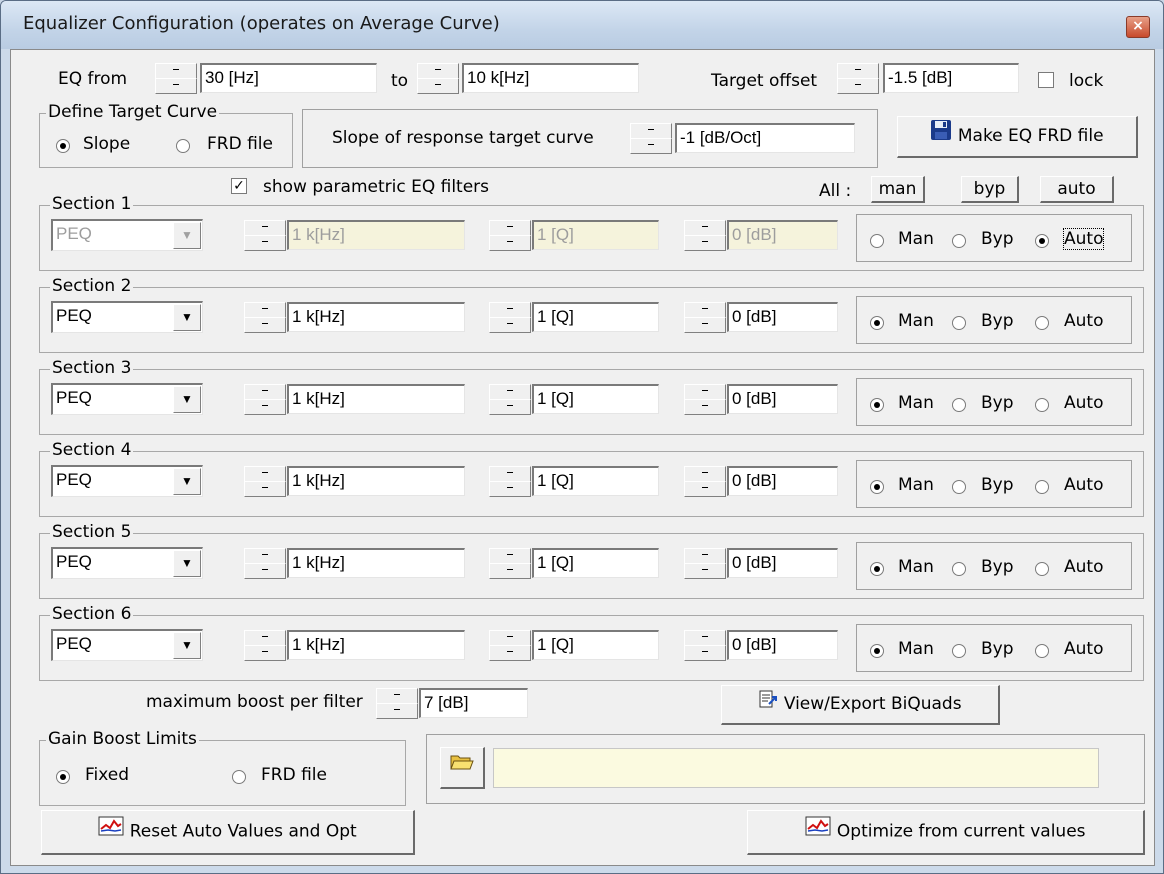 This screenshot has width=1164, height=874. I want to click on target-offset-spinner, so click(858, 78).